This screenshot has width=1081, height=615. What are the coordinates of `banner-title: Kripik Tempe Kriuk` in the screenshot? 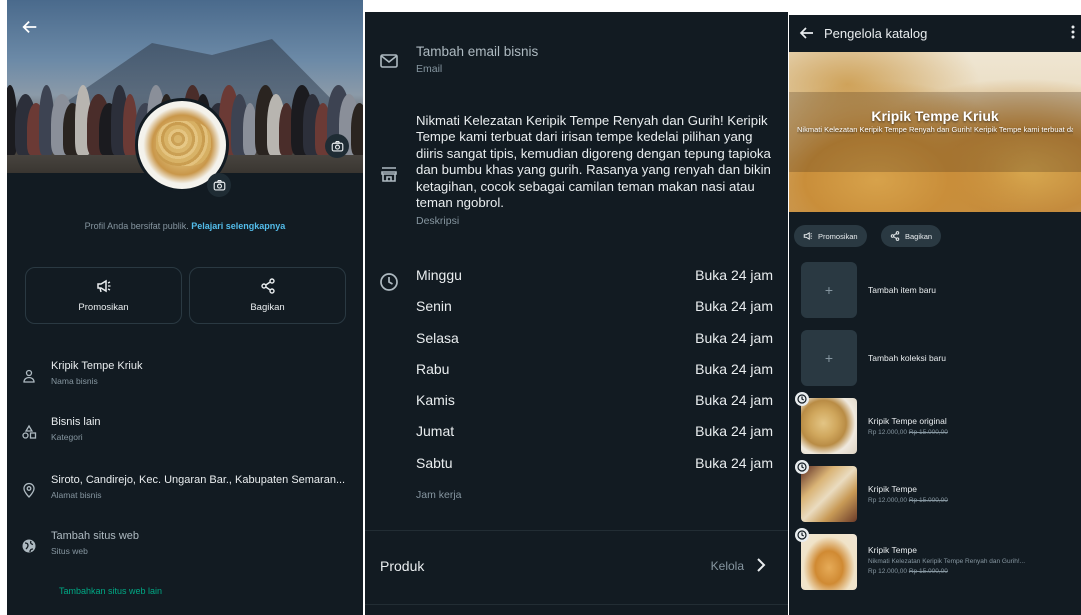 It's located at (935, 116).